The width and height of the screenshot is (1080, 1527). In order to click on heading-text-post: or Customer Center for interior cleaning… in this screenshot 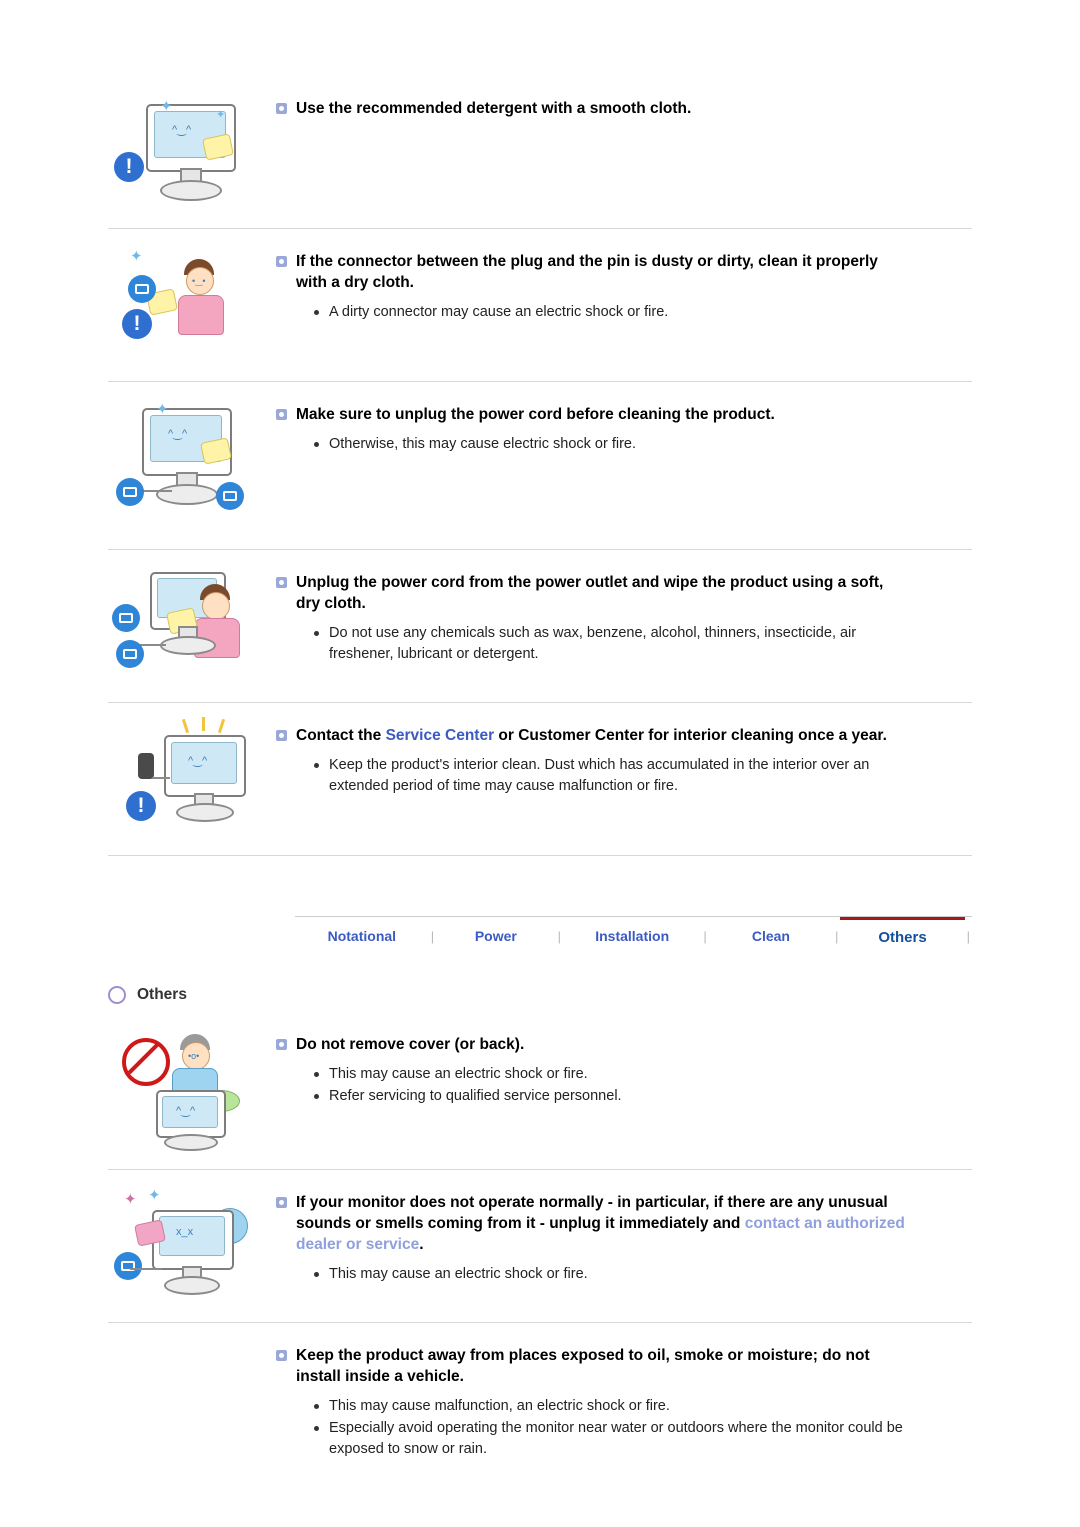, I will do `click(690, 735)`.